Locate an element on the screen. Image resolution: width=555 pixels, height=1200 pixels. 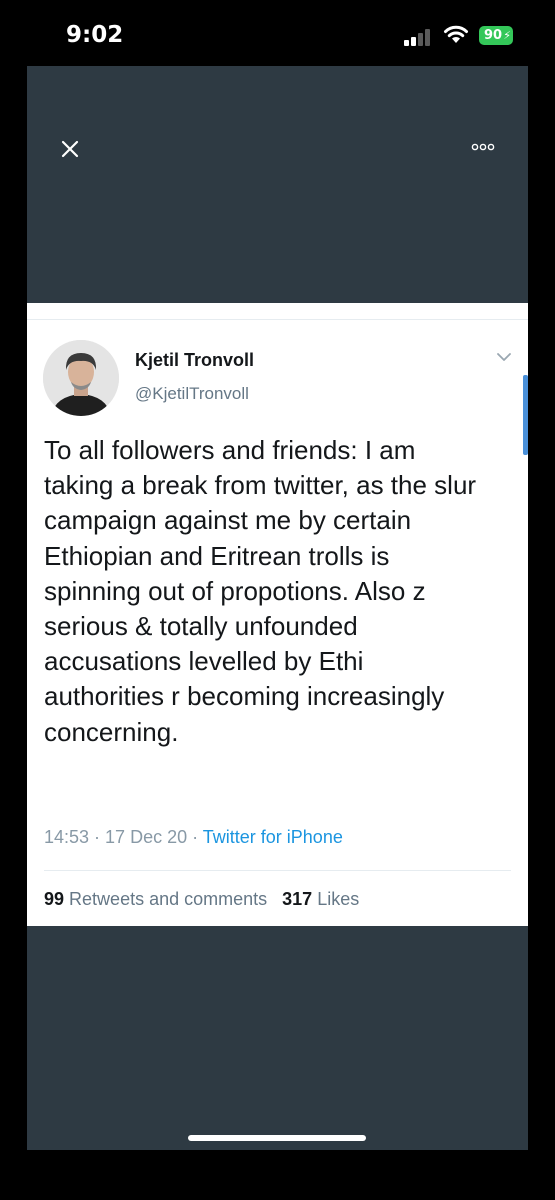
retweets-stat: 99 Retweets and comments is located at coordinates (155, 899).